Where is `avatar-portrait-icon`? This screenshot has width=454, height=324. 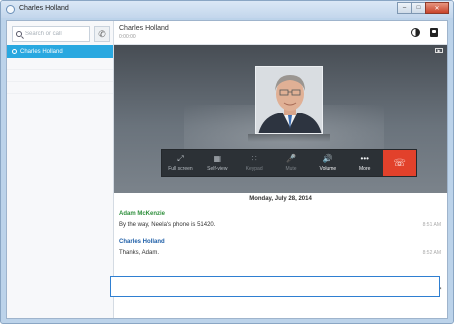 avatar-portrait-icon is located at coordinates (289, 100).